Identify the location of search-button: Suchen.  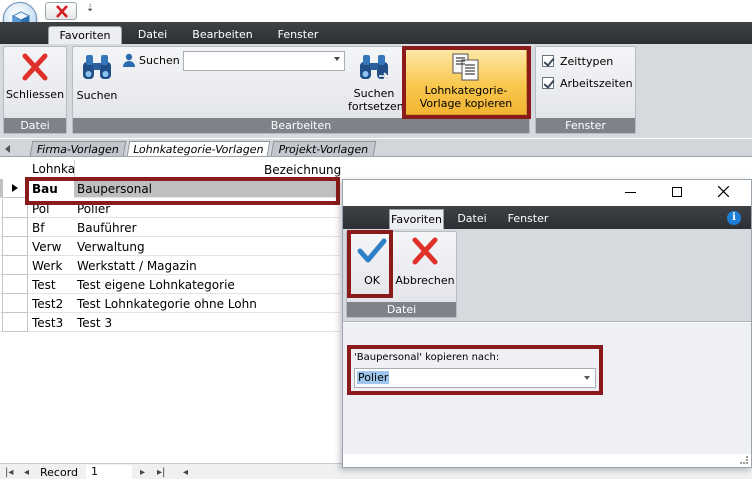
(97, 78).